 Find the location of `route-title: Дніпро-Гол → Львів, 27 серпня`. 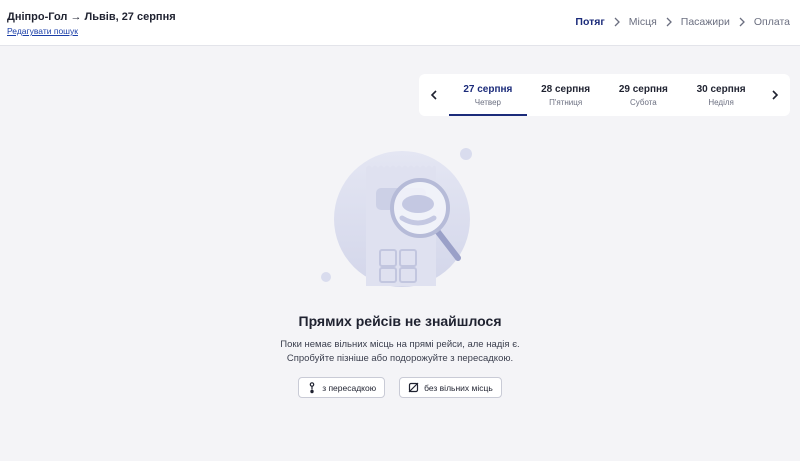

route-title: Дніпро-Гол → Львів, 27 серпня is located at coordinates (91, 17).